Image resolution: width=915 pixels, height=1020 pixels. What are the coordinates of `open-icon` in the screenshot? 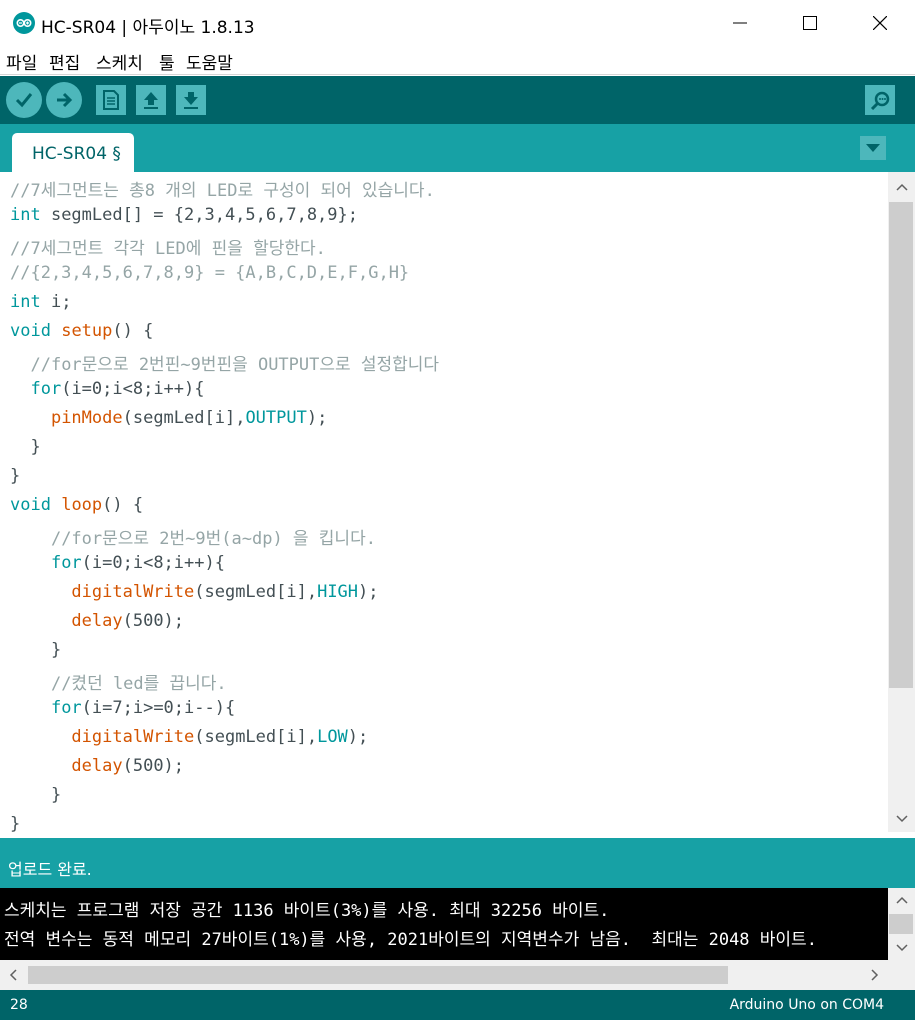 It's located at (151, 100).